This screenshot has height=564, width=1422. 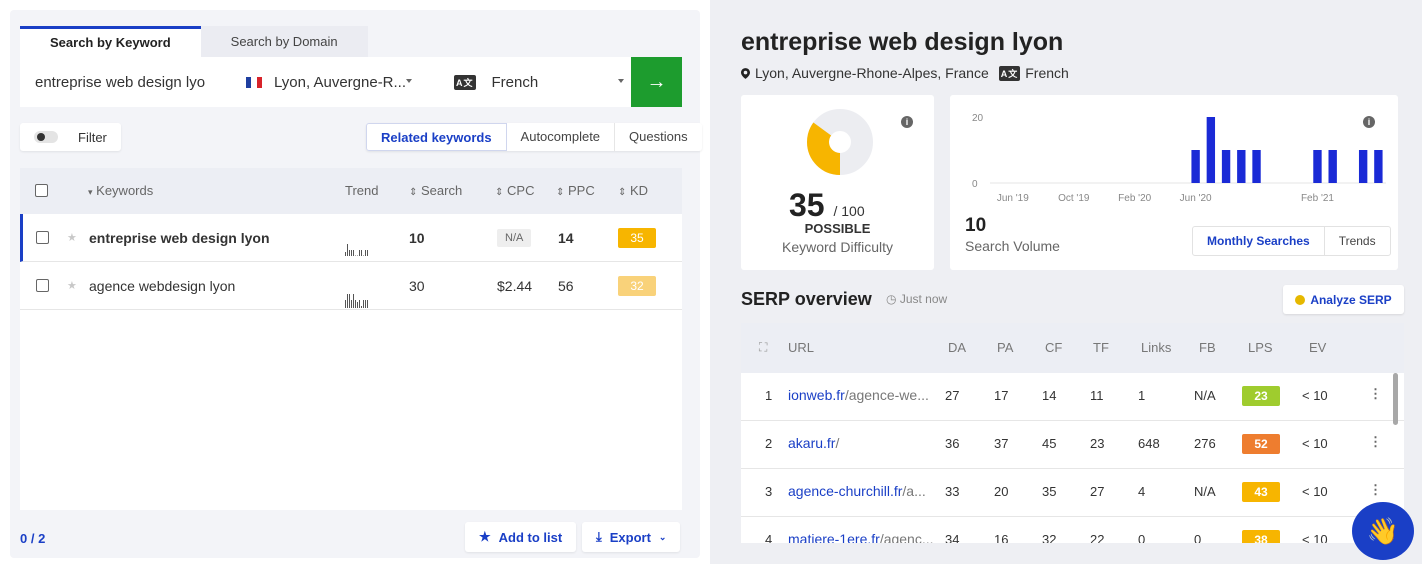 I want to click on keyword-text: entreprise web design lyon, so click(x=179, y=238).